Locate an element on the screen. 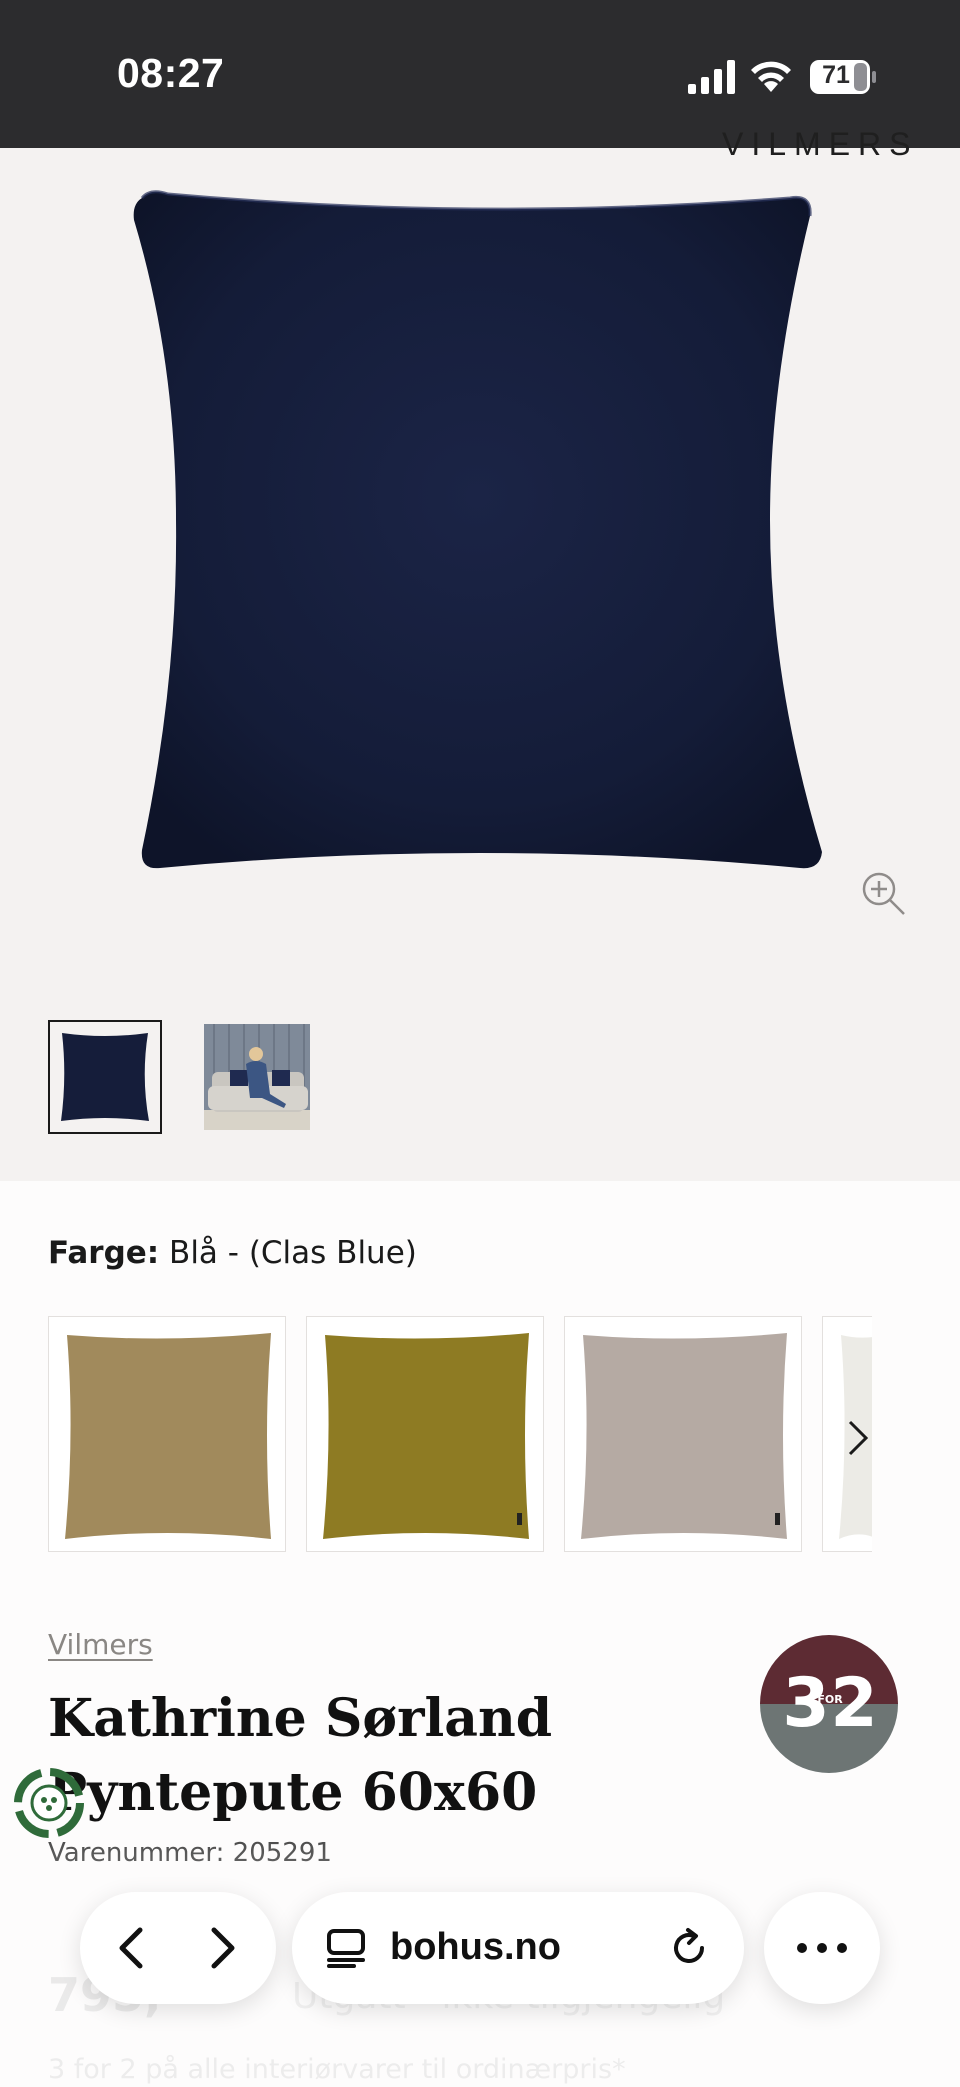 The width and height of the screenshot is (960, 2087). color-label-key: Farge: is located at coordinates (104, 1253).